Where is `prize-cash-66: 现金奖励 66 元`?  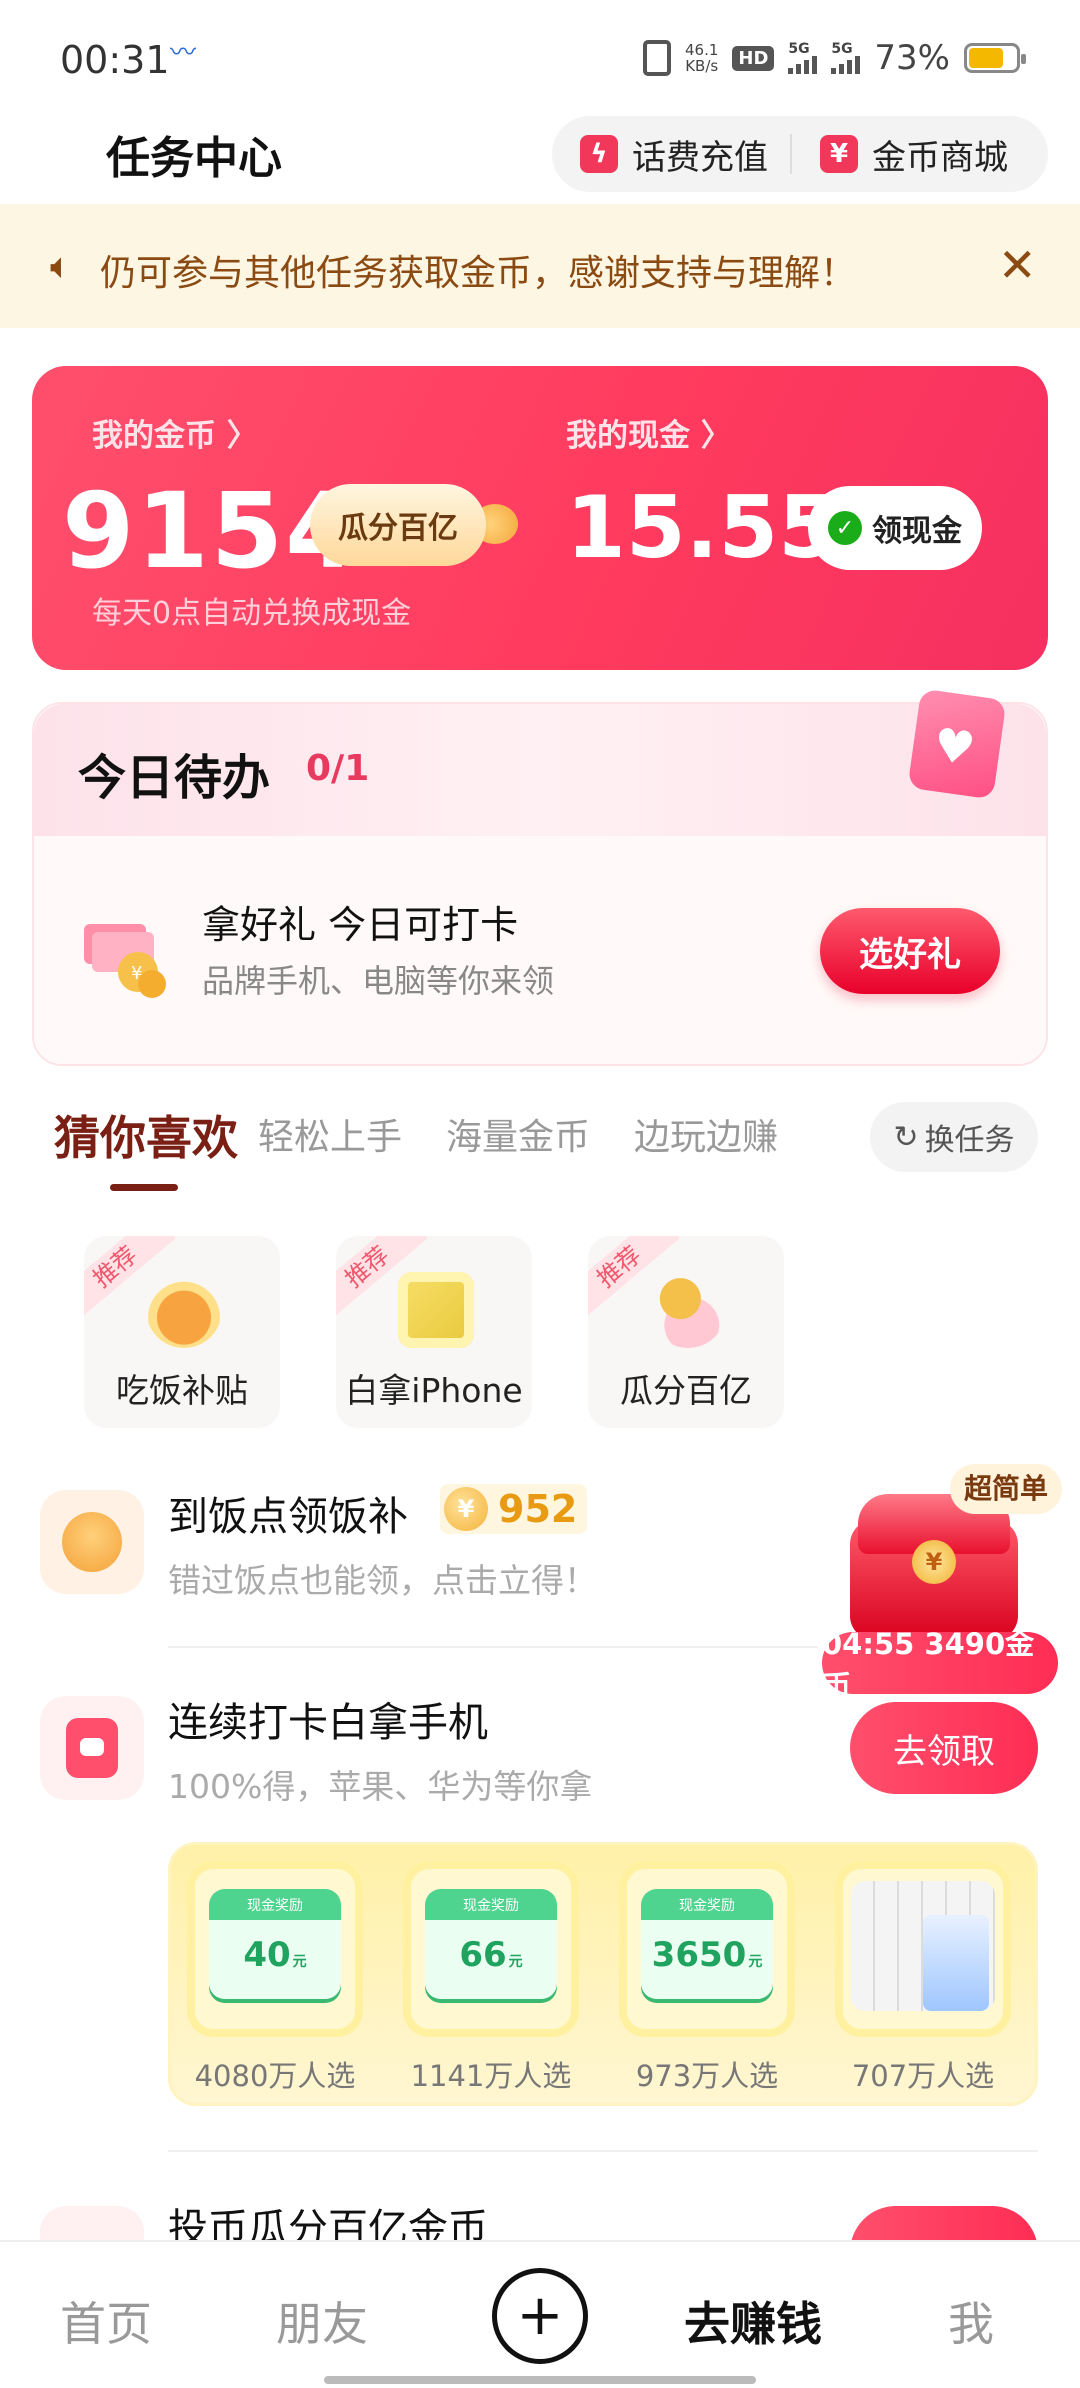
prize-cash-66: 现金奖励 66 元 is located at coordinates (491, 1949).